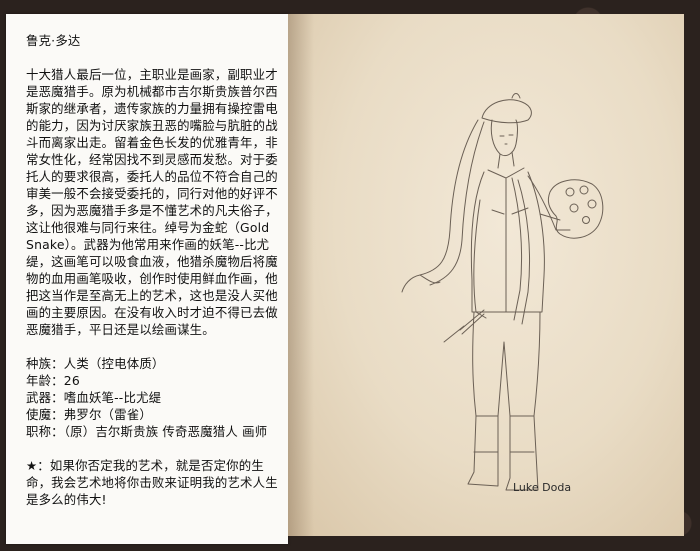  What do you see at coordinates (542, 487) in the screenshot?
I see `artist-signature: Luke Doda` at bounding box center [542, 487].